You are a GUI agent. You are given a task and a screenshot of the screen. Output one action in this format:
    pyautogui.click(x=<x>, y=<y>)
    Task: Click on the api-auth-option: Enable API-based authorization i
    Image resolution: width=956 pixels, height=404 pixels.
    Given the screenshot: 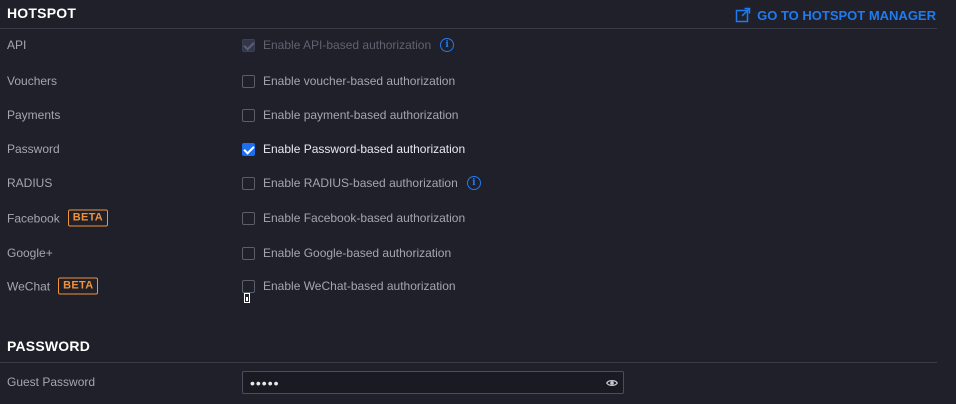 What is the action you would take?
    pyautogui.click(x=348, y=45)
    